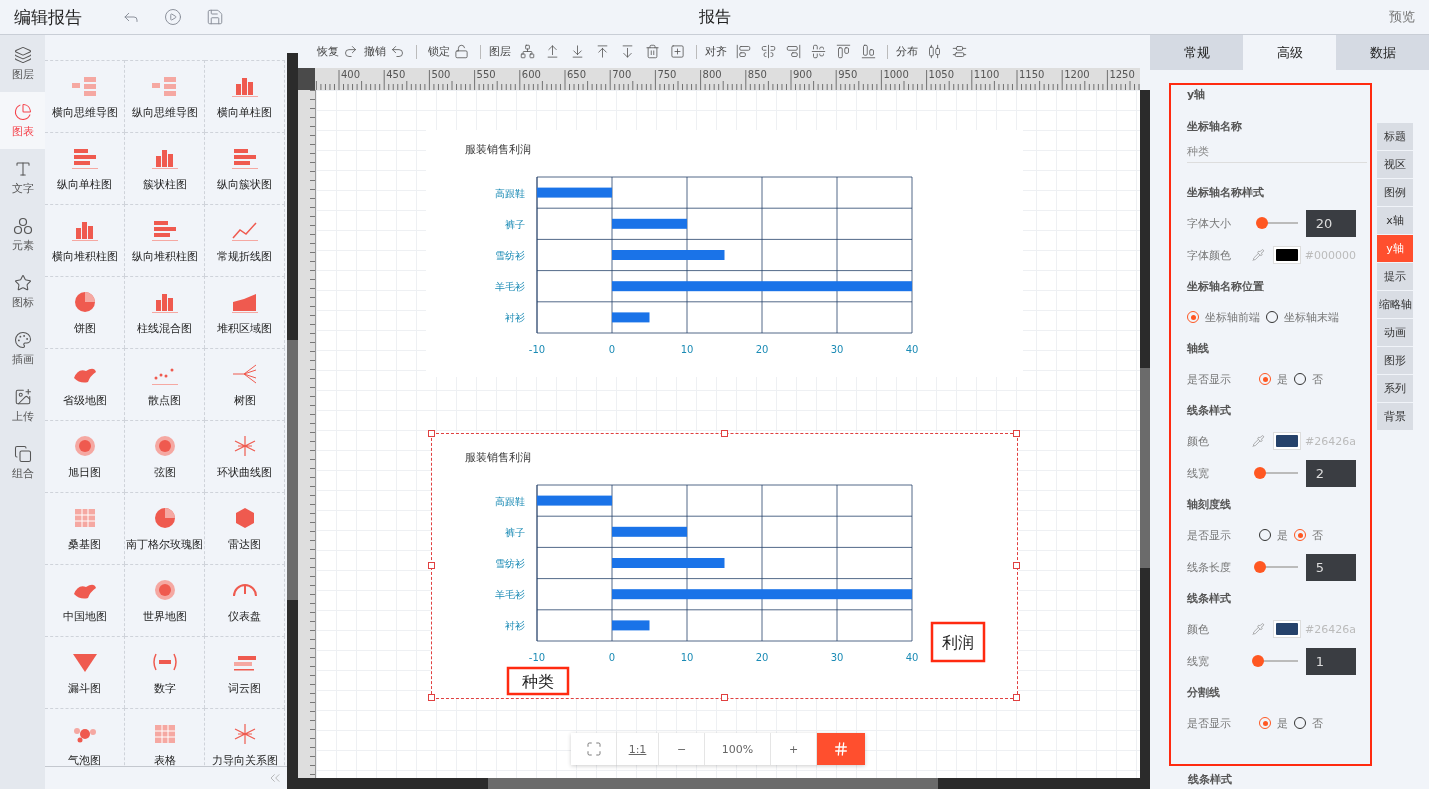  Describe the element at coordinates (337, 51) in the screenshot. I see `redo-button: 恢复` at that location.